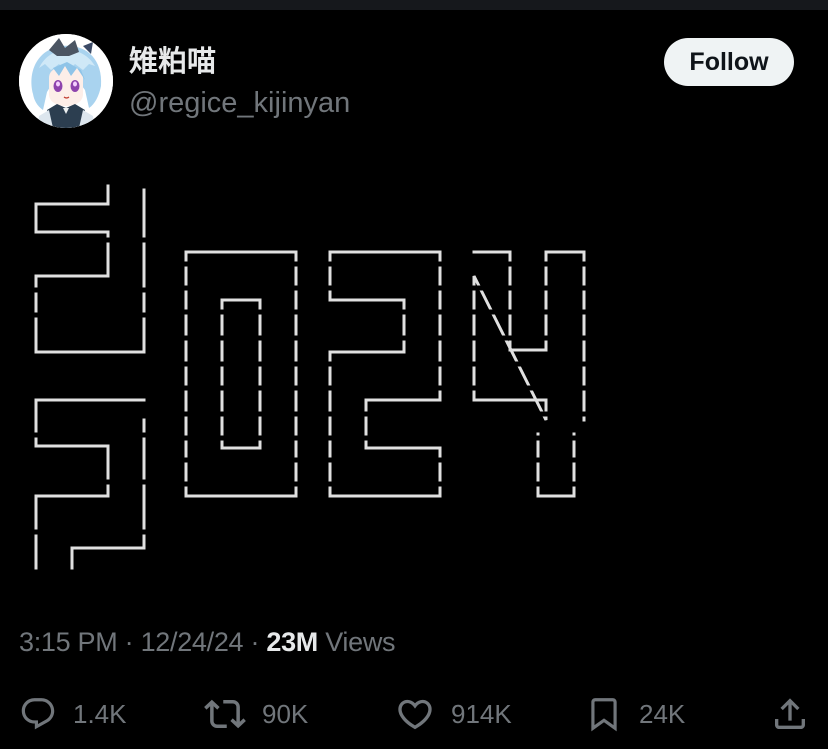  I want to click on post-time: 3:15 PM, so click(68, 642).